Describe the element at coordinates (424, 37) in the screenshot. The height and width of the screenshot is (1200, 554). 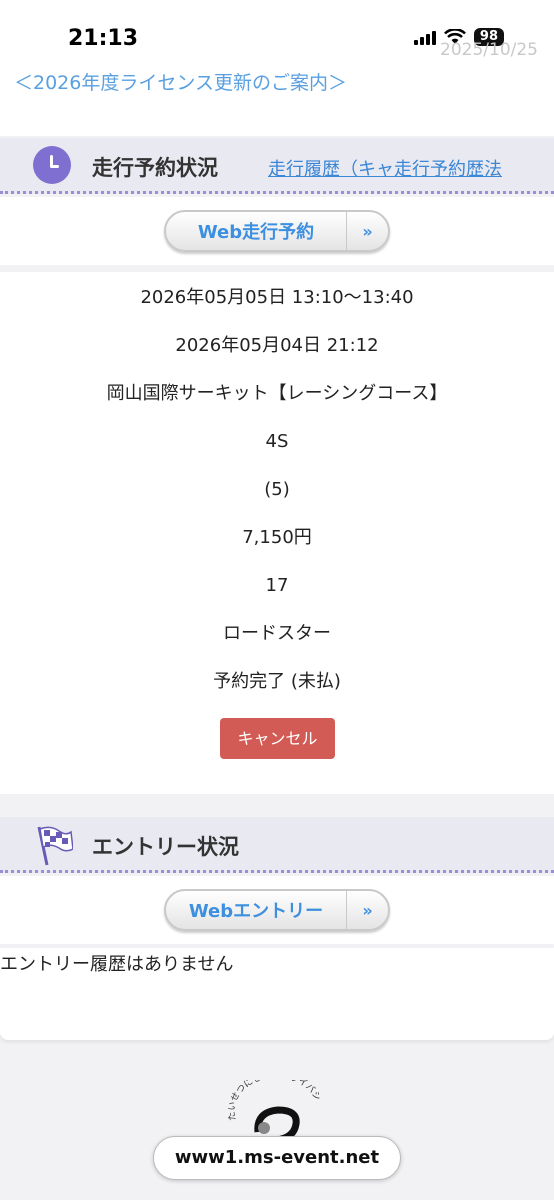
I see `signal-icon` at that location.